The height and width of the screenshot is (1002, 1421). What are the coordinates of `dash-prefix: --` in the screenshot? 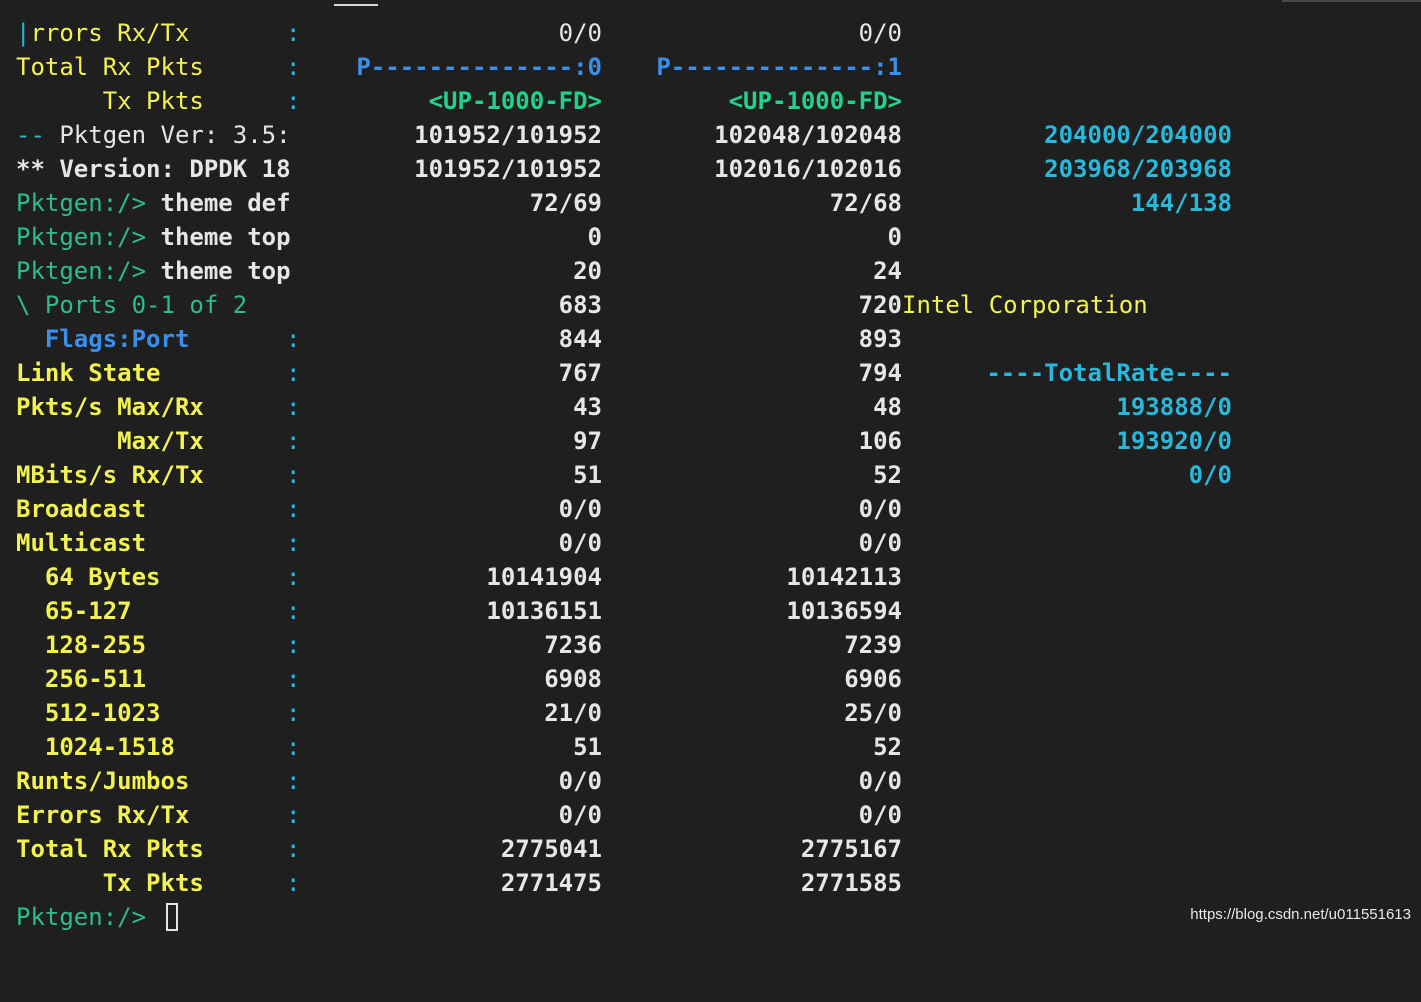 It's located at (38, 135).